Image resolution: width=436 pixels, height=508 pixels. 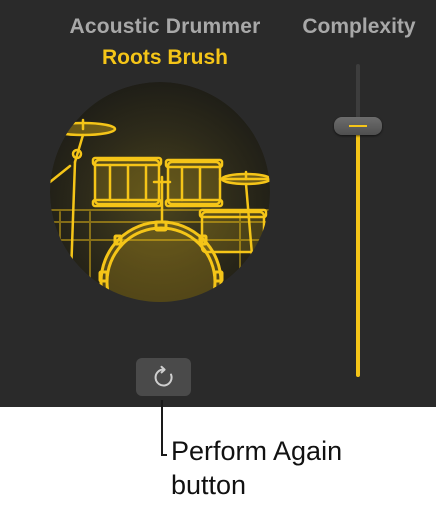 I want to click on complexity-label: Complexity, so click(x=359, y=26).